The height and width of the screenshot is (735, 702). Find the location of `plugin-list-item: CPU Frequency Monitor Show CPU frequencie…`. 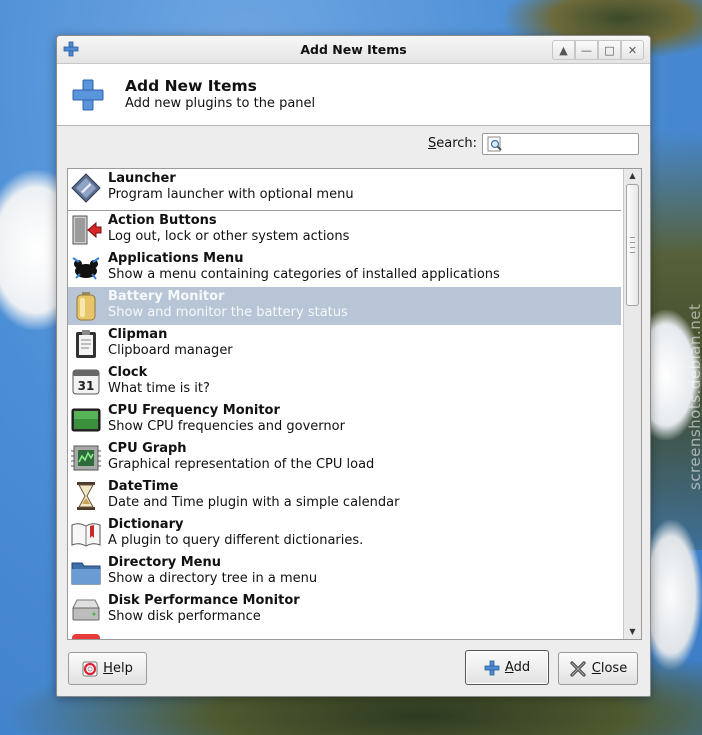

plugin-list-item: CPU Frequency Monitor Show CPU frequencie… is located at coordinates (344, 420).